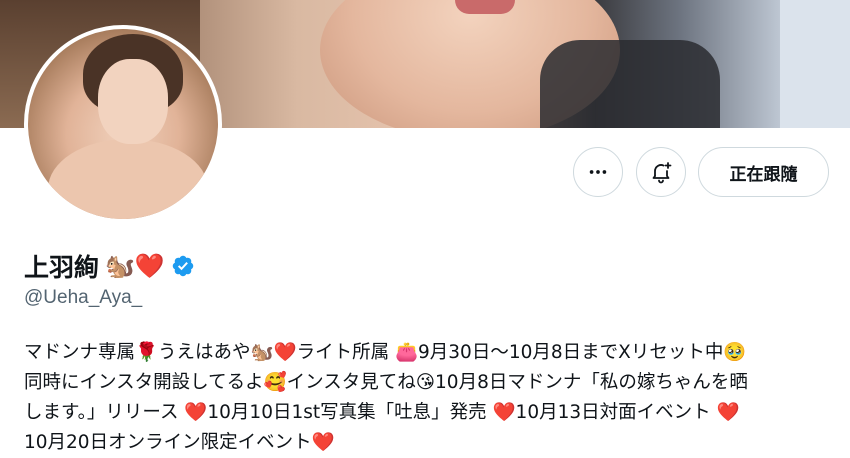 Image resolution: width=850 pixels, height=458 pixels. I want to click on profile-name-row: 上羽絢 🐿️❤️, so click(109, 266).